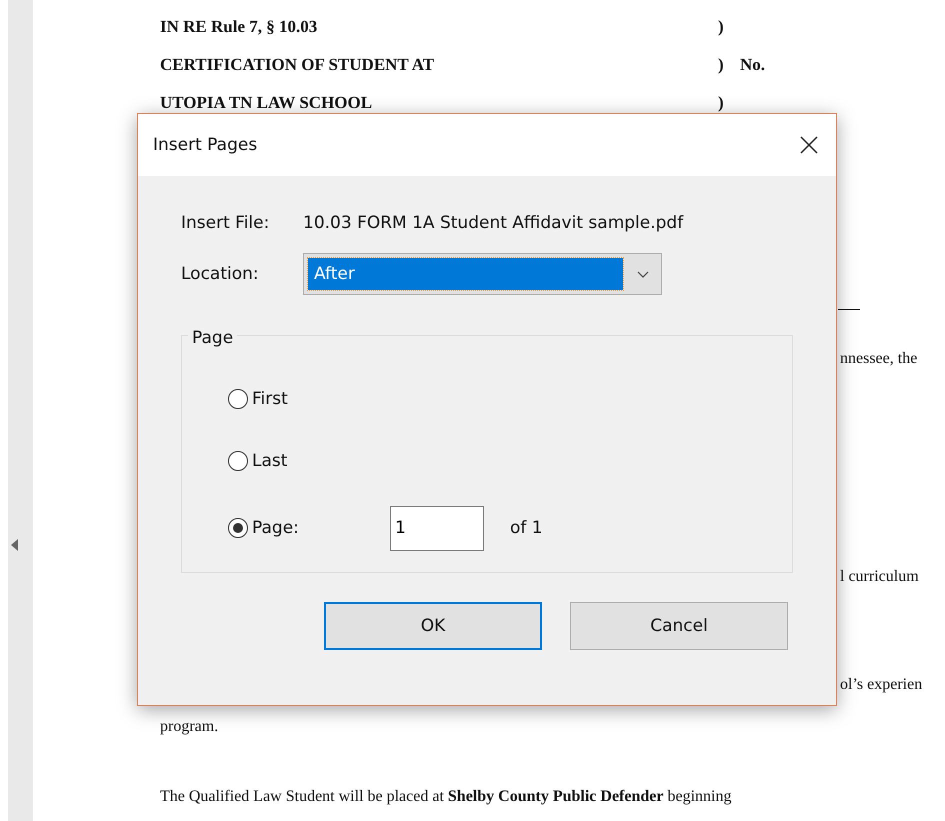 The width and height of the screenshot is (945, 821). What do you see at coordinates (225, 223) in the screenshot?
I see `field-label: Insert File:` at bounding box center [225, 223].